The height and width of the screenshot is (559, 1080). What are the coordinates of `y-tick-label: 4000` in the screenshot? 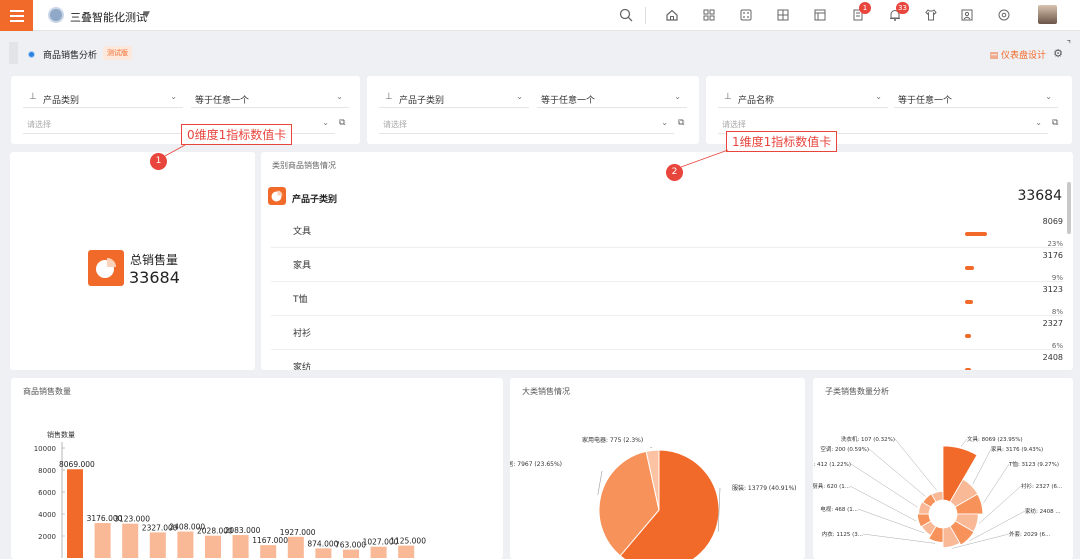 It's located at (47, 515).